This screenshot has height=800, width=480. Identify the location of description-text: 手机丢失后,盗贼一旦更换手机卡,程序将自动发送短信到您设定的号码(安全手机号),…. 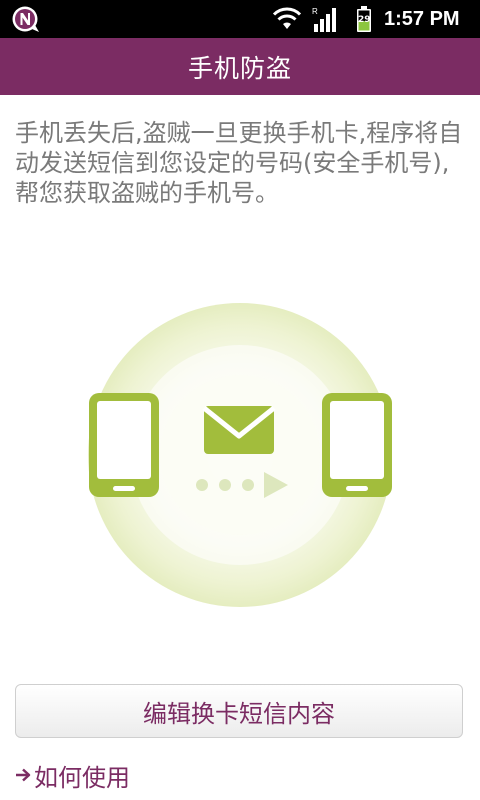
(239, 163).